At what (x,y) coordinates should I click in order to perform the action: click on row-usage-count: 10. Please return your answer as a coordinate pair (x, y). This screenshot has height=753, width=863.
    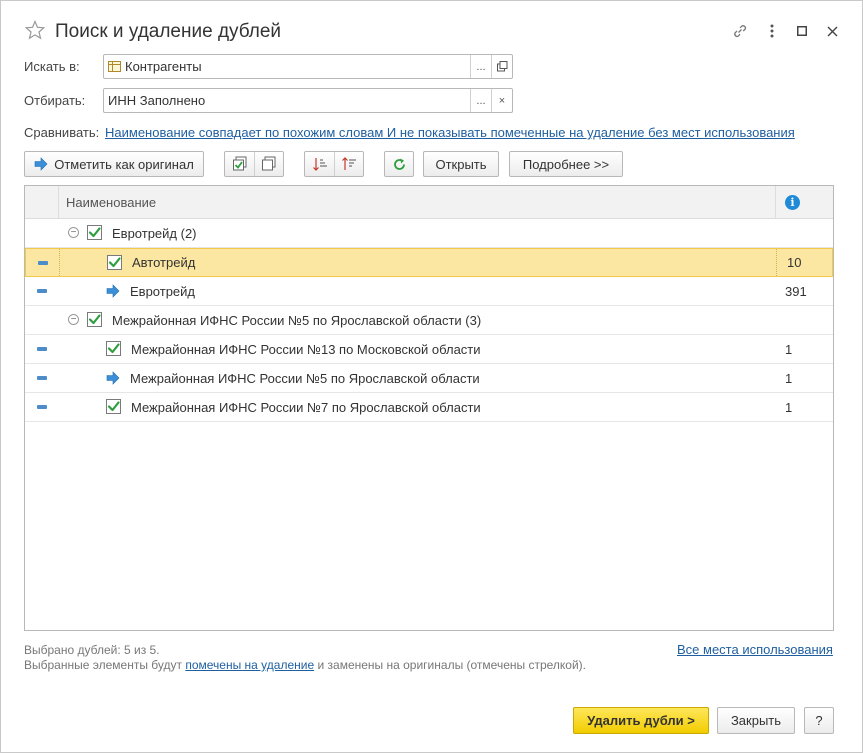
    Looking at the image, I should click on (805, 262).